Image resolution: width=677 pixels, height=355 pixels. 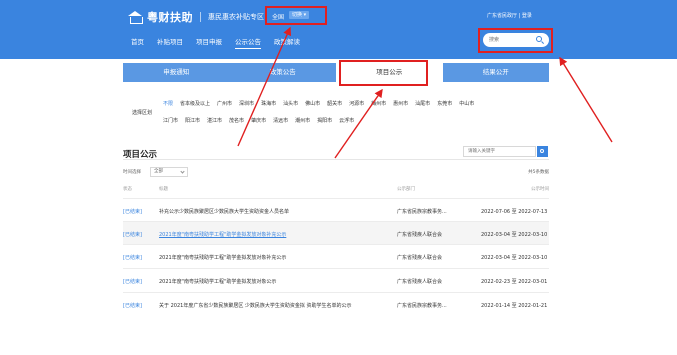 What do you see at coordinates (406, 189) in the screenshot?
I see `col-dept: 公示部门` at bounding box center [406, 189].